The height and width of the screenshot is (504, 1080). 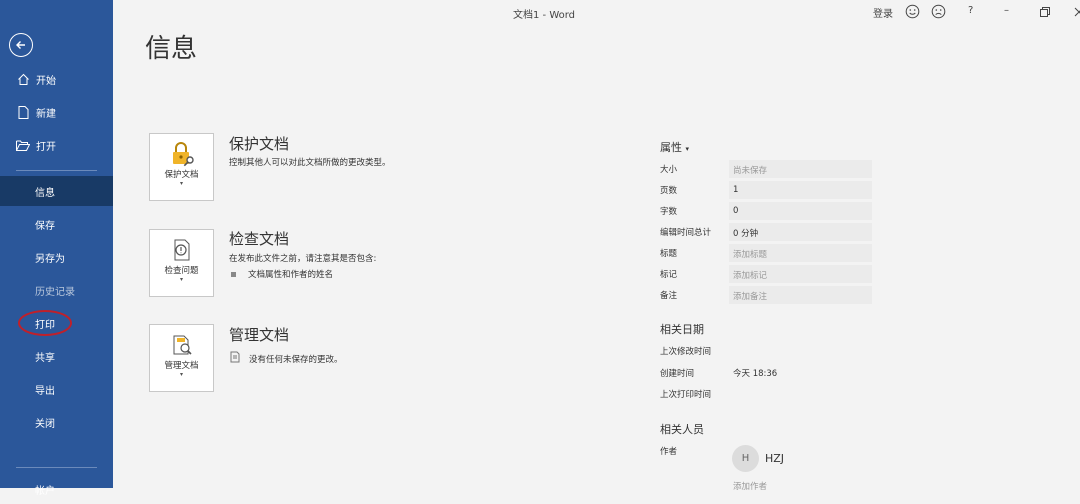 I want to click on date-label-created: 创建时间, so click(x=677, y=374).